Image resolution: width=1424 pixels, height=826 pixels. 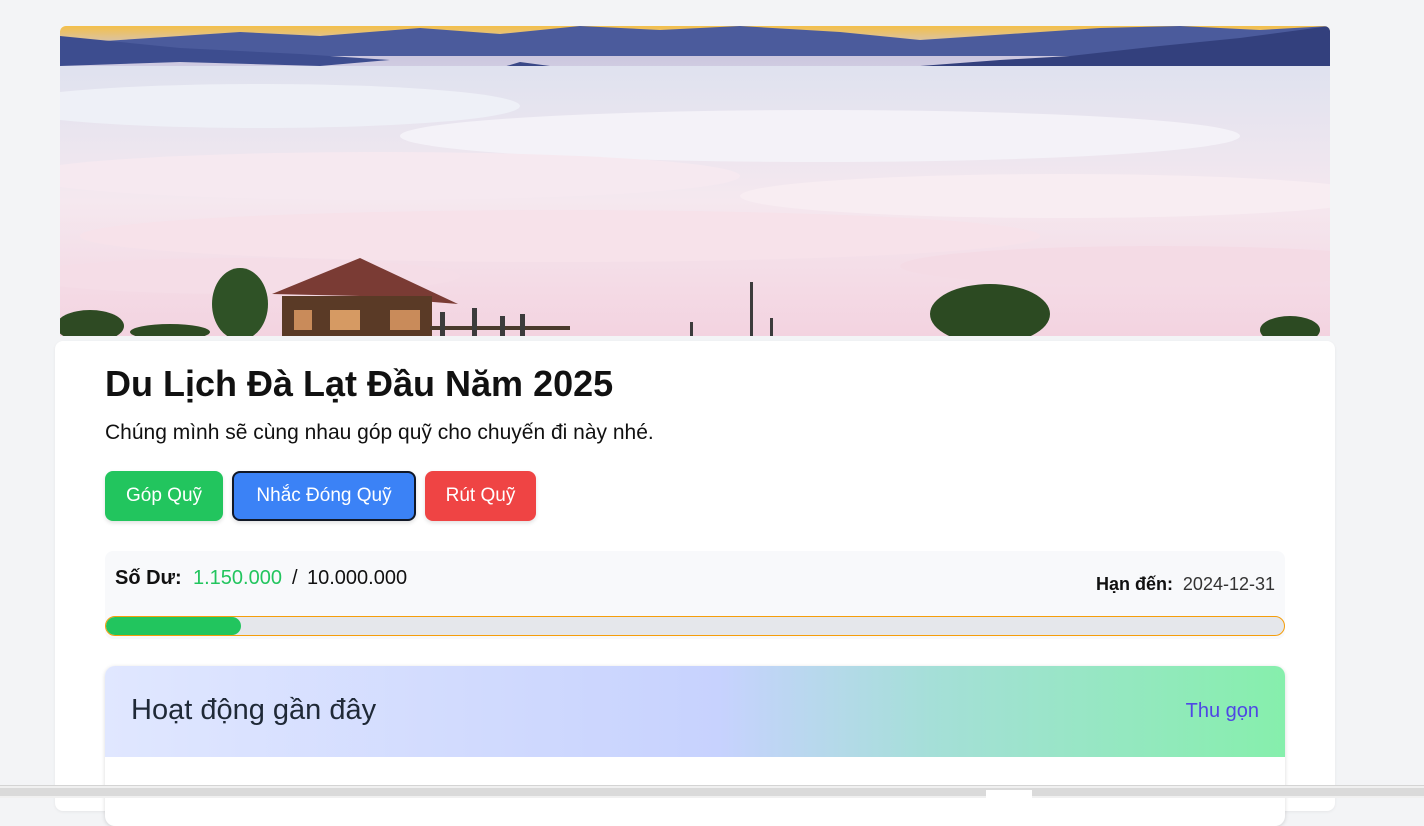 I want to click on recent-activity-title: Hoạt động gần đây, so click(x=254, y=710).